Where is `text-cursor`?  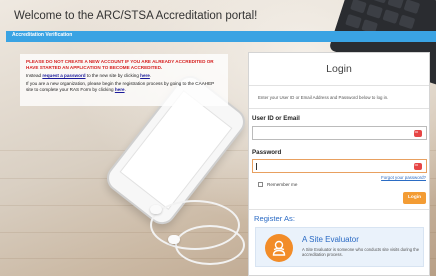
text-cursor is located at coordinates (256, 166).